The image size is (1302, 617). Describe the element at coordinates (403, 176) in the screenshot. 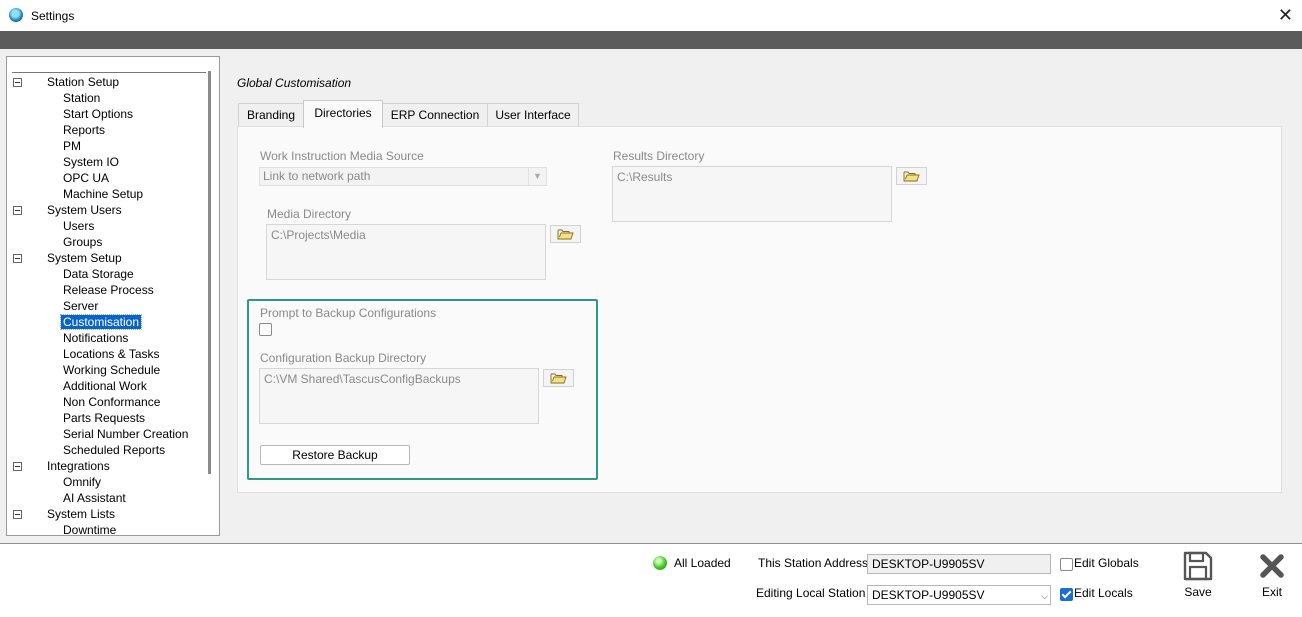

I see `media-source-select: Link to network path ▼` at that location.